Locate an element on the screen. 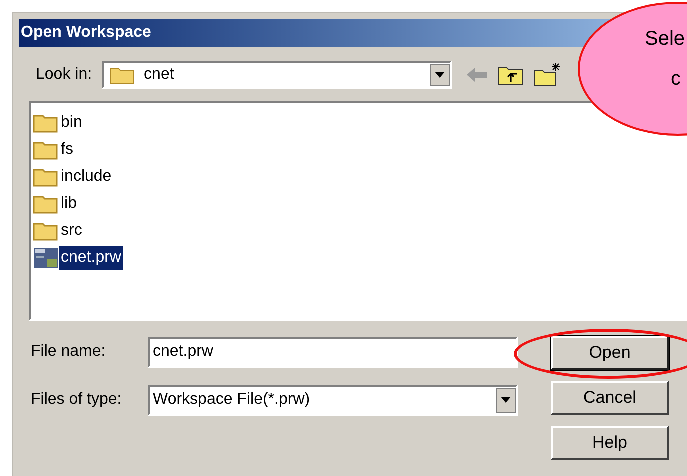 The width and height of the screenshot is (687, 476). dialog-button: Help is located at coordinates (610, 443).